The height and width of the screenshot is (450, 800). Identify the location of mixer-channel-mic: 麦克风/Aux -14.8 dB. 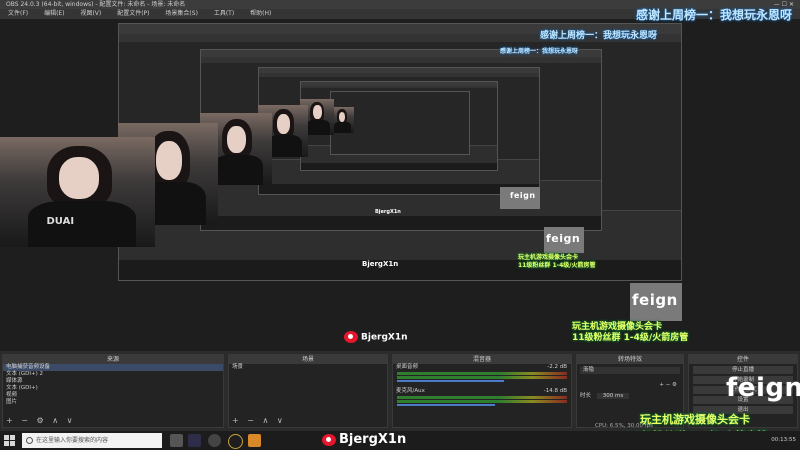
(481, 391).